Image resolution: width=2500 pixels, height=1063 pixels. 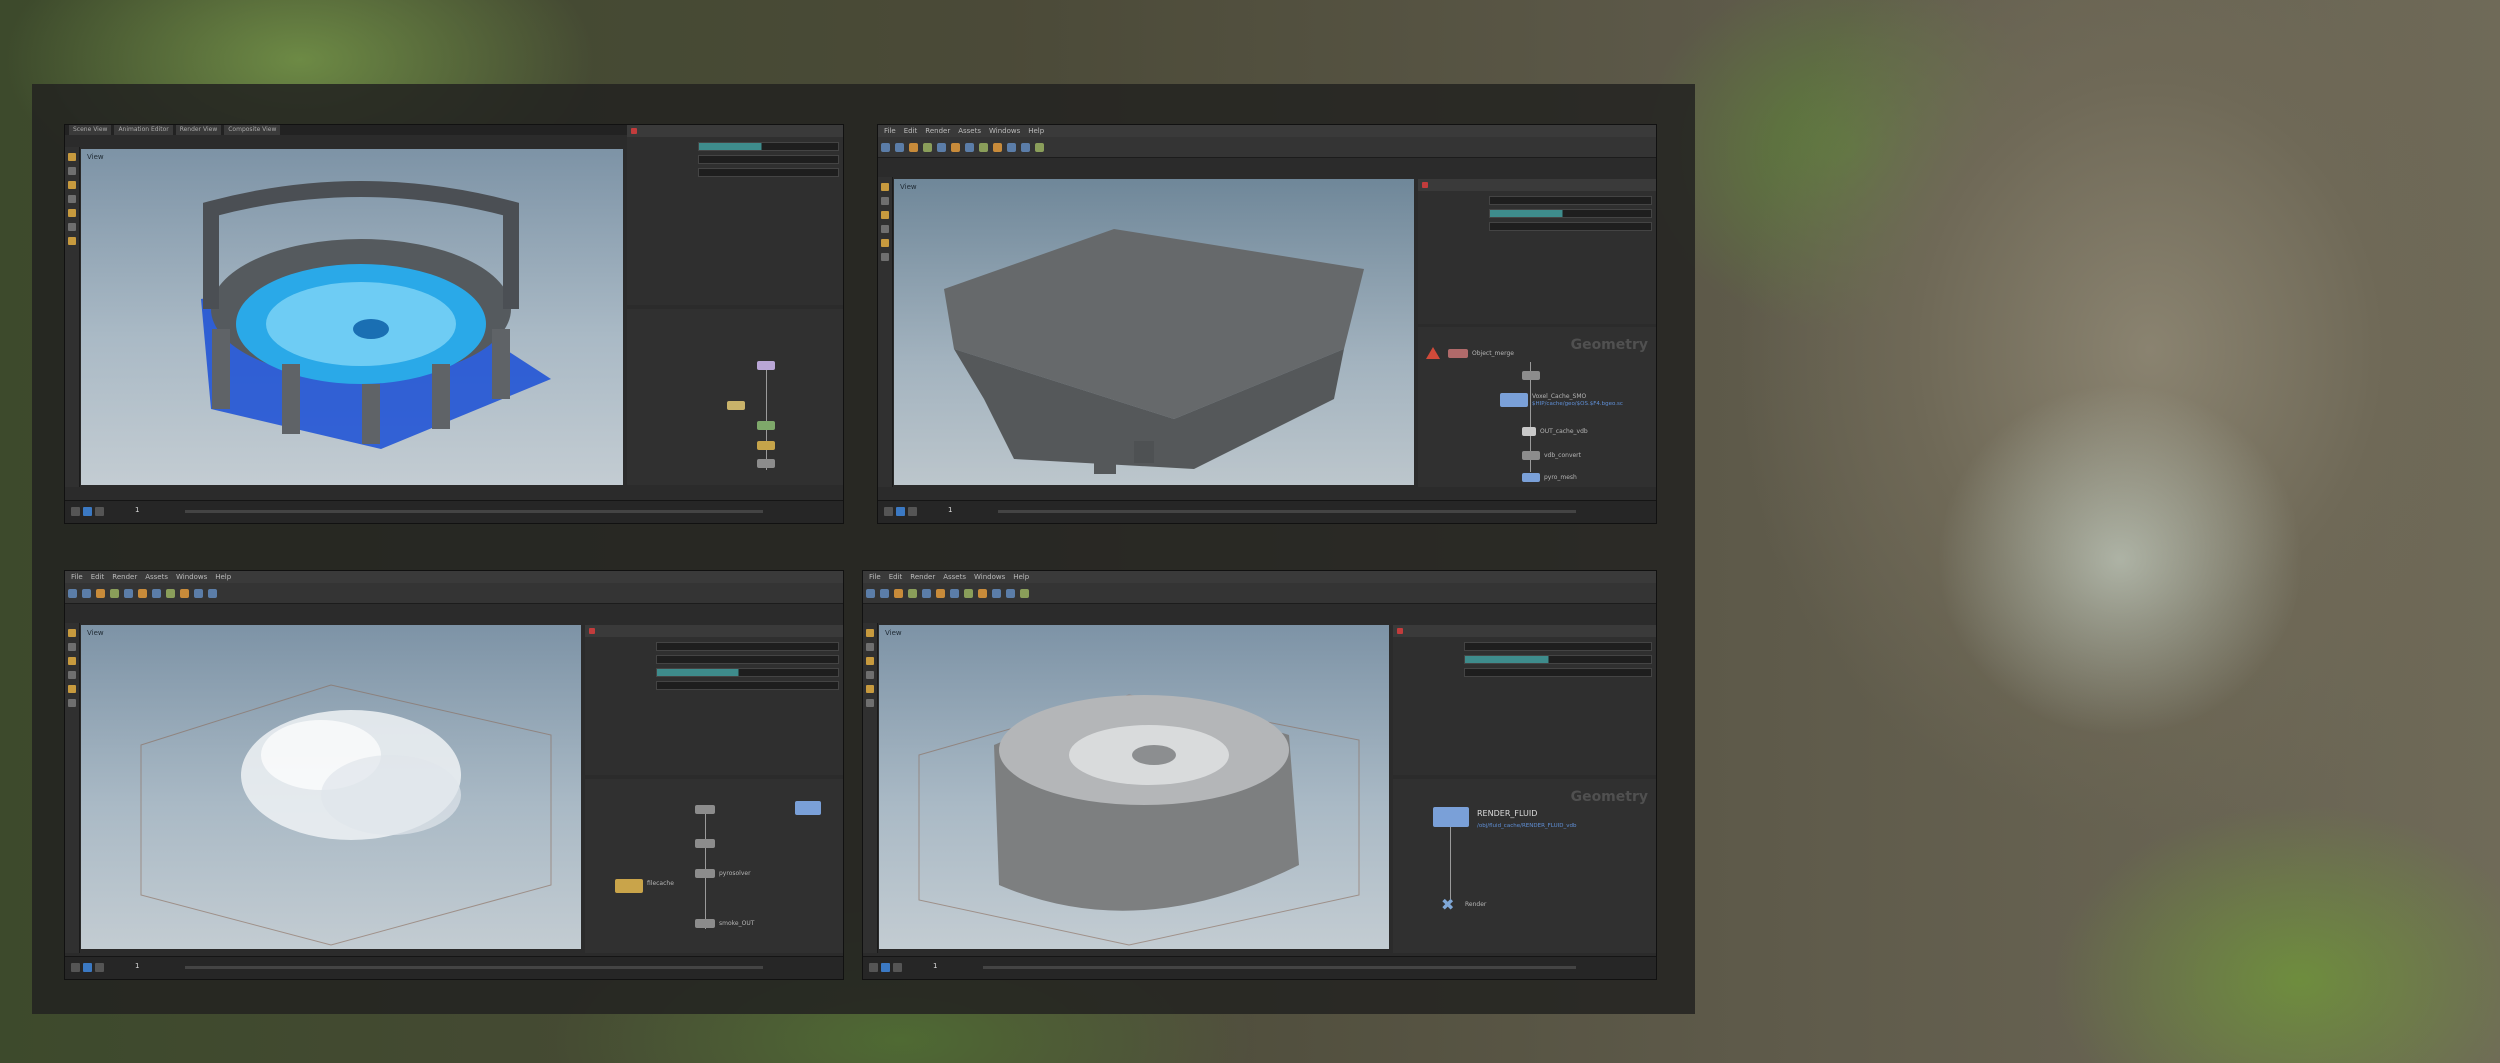 I want to click on menu-assets: Assets, so click(x=156, y=577).